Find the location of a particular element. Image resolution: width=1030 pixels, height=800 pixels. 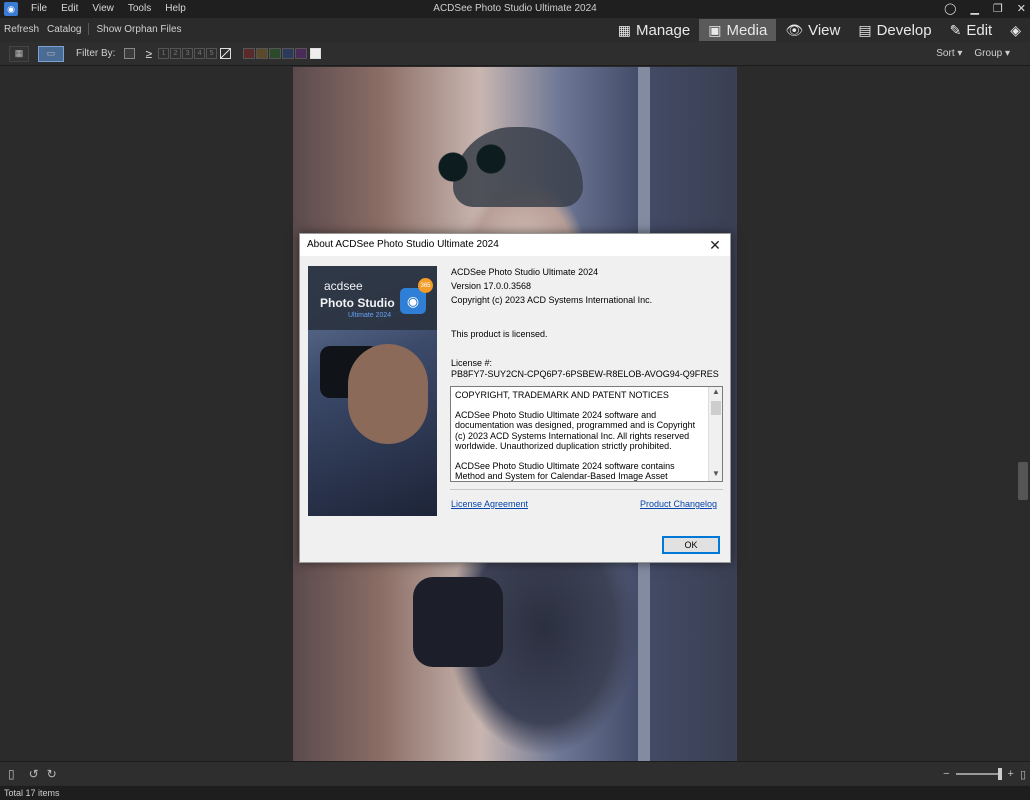

ok-button: OK is located at coordinates (691, 545).